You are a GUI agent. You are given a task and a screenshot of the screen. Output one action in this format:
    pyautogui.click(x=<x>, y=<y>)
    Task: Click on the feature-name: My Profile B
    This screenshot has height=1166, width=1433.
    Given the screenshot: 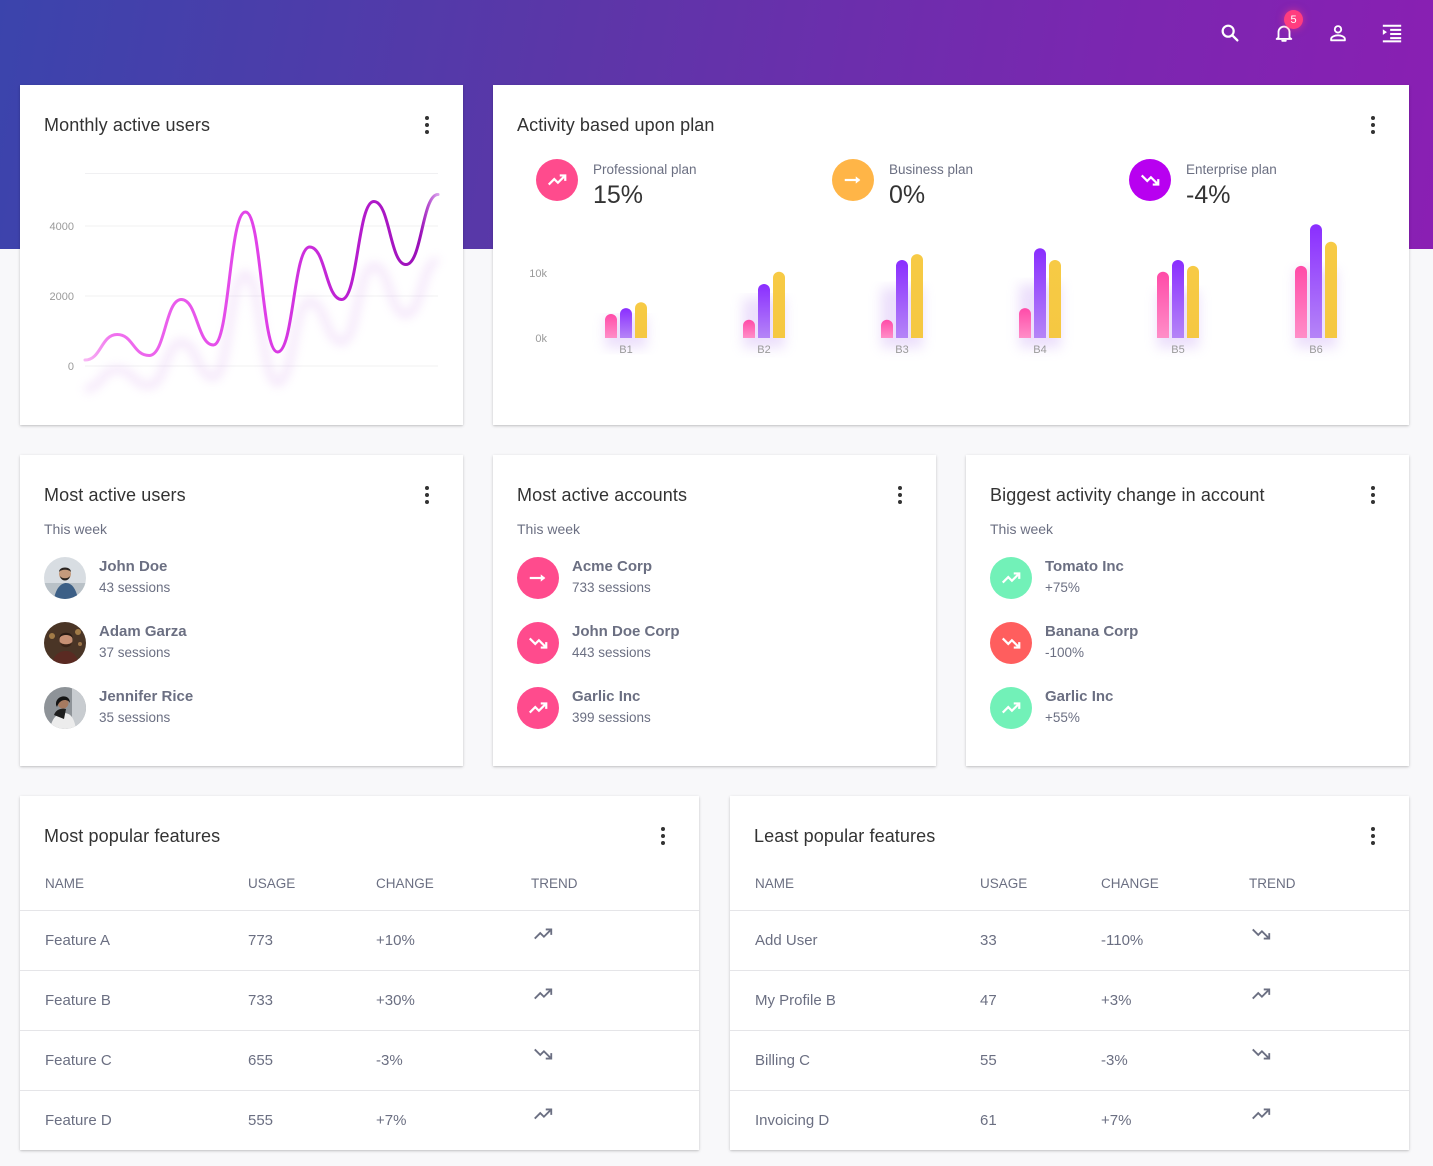 What is the action you would take?
    pyautogui.click(x=855, y=1000)
    